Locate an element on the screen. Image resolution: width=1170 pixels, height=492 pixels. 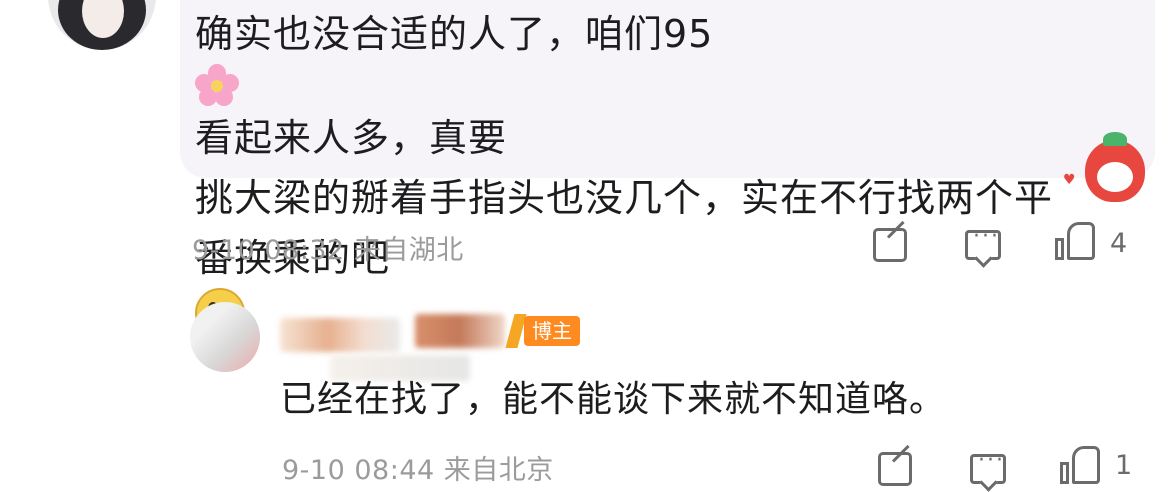
like-count: 1 is located at coordinates (1124, 465).